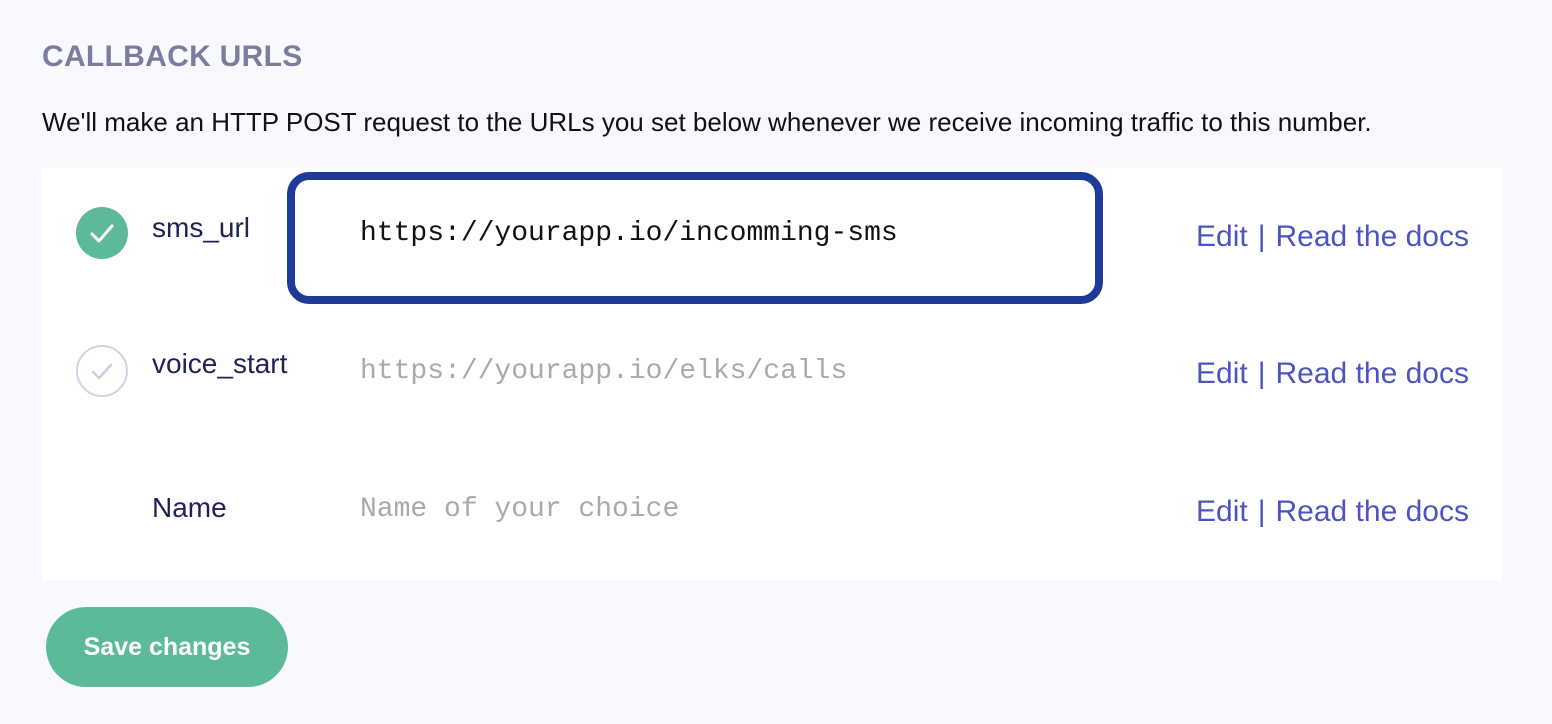 The width and height of the screenshot is (1552, 724). What do you see at coordinates (220, 363) in the screenshot?
I see `field-label-voice-start: voice_start` at bounding box center [220, 363].